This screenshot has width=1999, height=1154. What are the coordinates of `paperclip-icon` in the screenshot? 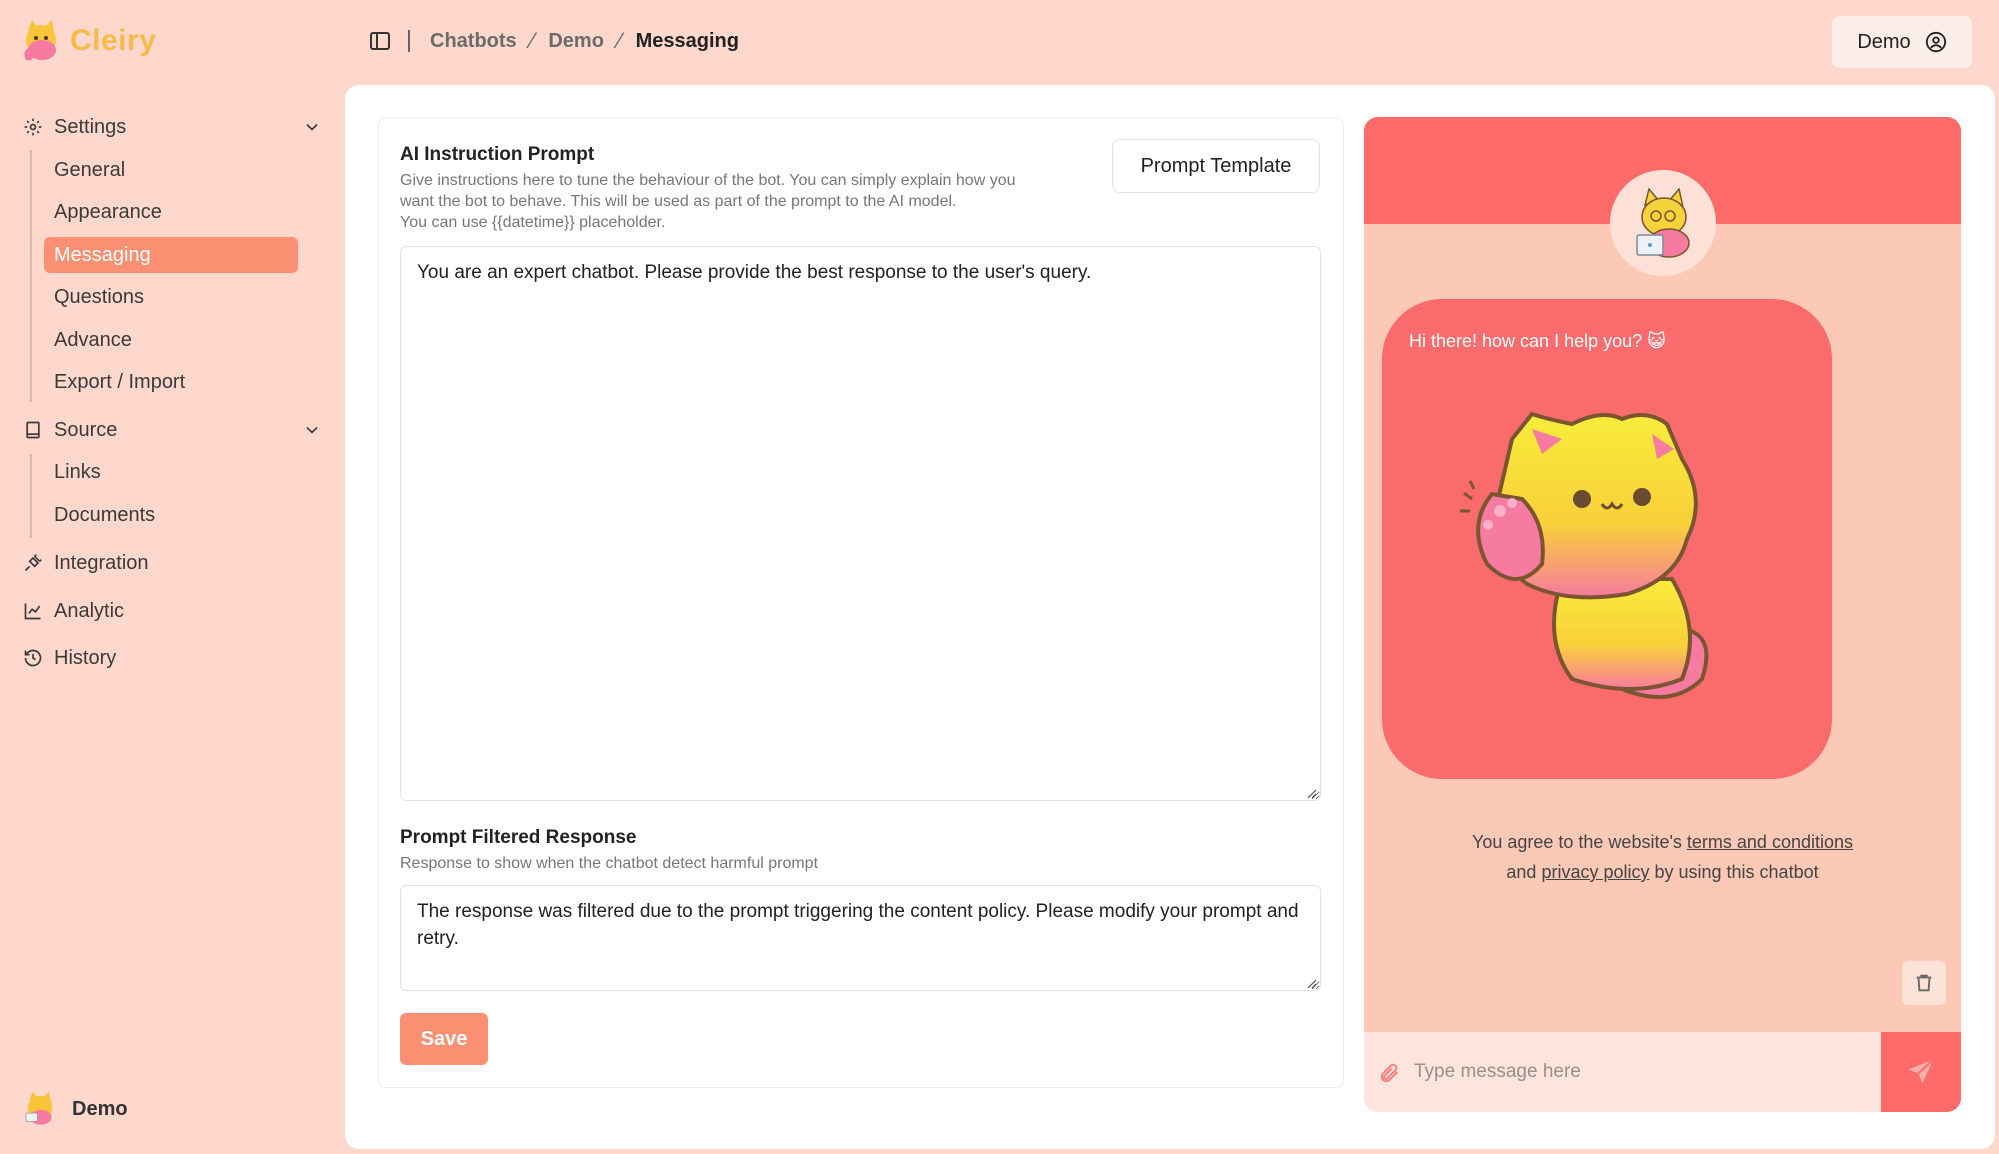 It's located at (1389, 1073).